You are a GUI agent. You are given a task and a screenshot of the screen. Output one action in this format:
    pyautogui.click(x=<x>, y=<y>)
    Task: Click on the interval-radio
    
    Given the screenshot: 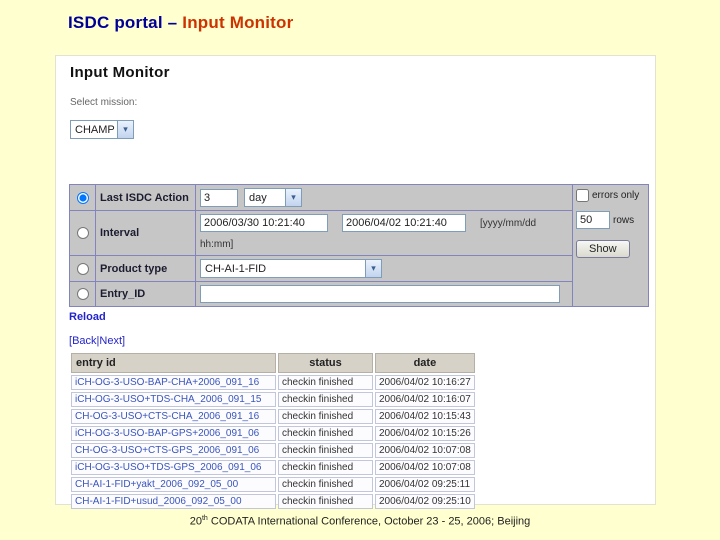 What is the action you would take?
    pyautogui.click(x=82, y=233)
    